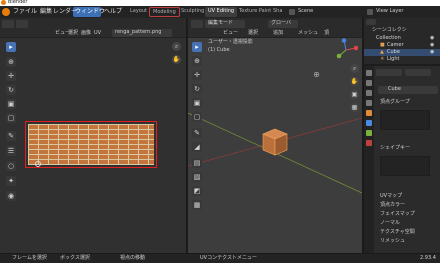 This screenshot has height=263, width=440. I want to click on output-tab-icon, so click(369, 93).